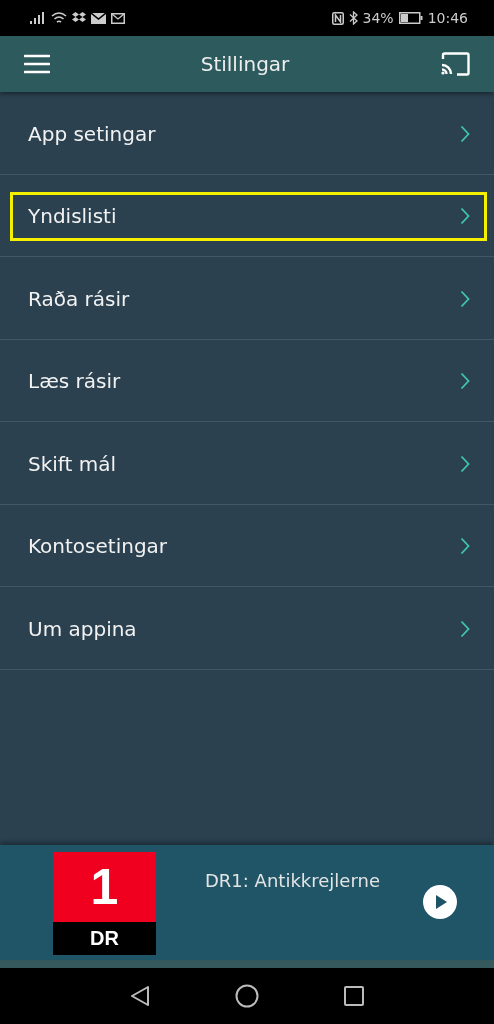 The width and height of the screenshot is (494, 1024). What do you see at coordinates (38, 18) in the screenshot?
I see `signal-icon` at bounding box center [38, 18].